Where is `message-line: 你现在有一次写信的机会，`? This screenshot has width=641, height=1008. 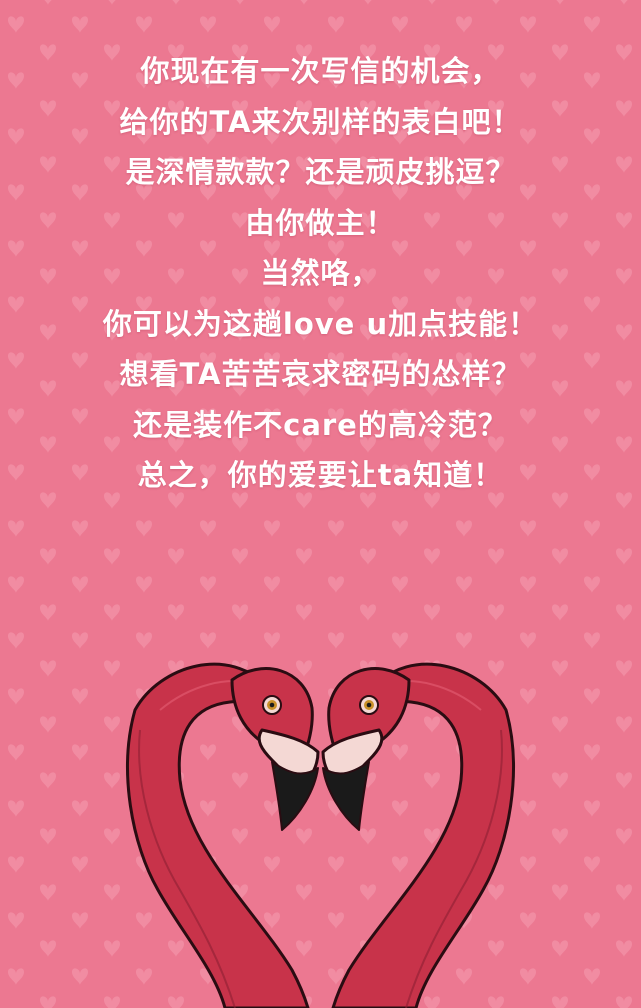 message-line: 你现在有一次写信的机会， is located at coordinates (320, 71).